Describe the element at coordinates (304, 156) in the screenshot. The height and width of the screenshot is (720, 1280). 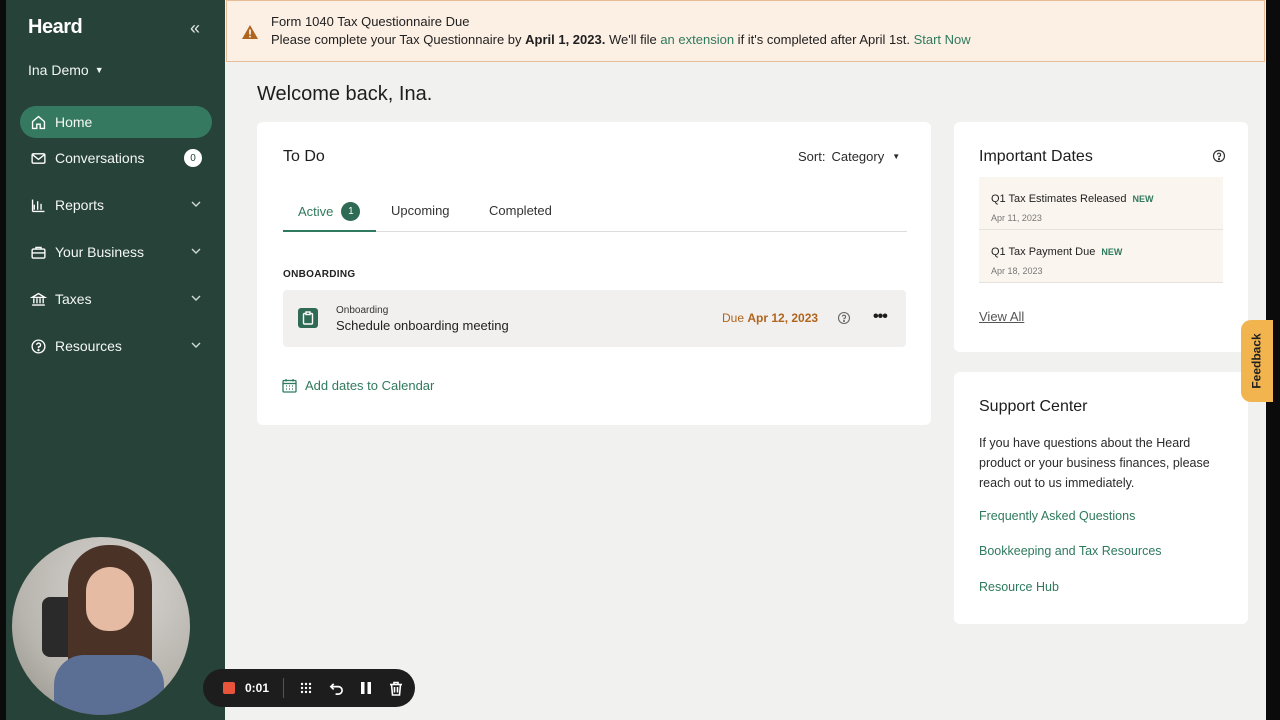
I see `todo-title: To Do` at that location.